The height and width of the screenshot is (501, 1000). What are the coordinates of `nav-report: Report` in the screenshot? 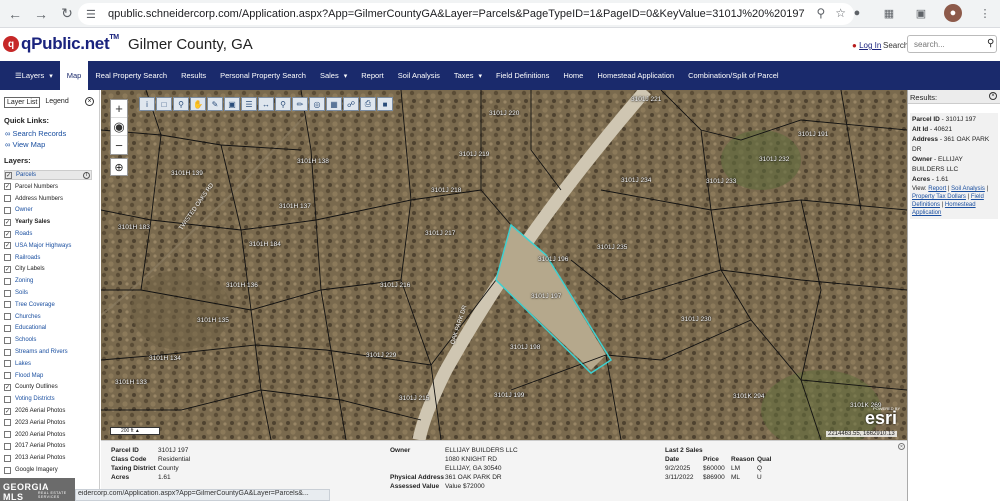 It's located at (372, 75).